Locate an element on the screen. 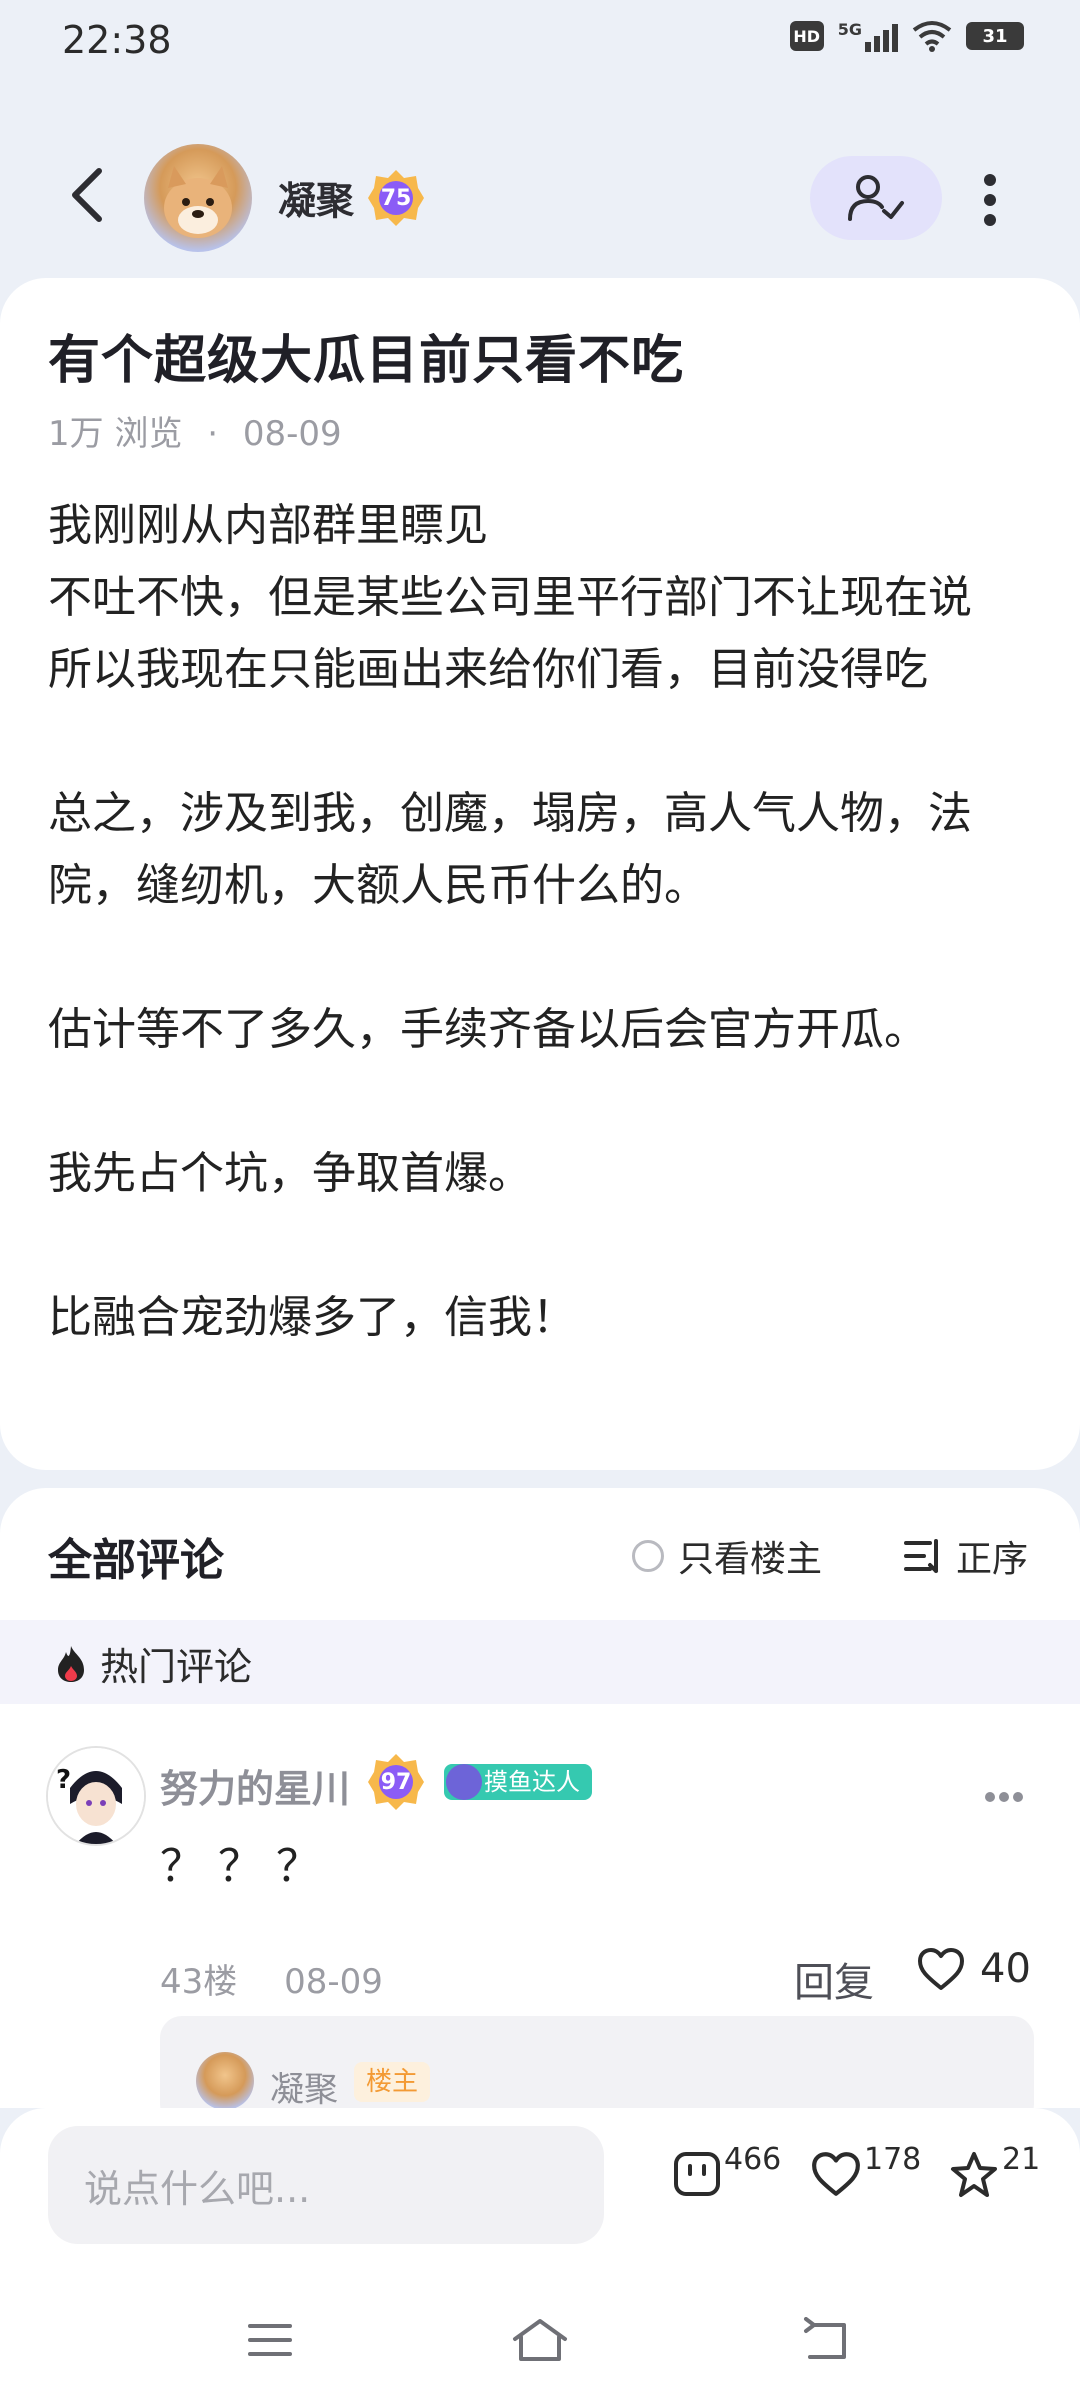  only-op-label: 只看楼主 is located at coordinates (750, 1559).